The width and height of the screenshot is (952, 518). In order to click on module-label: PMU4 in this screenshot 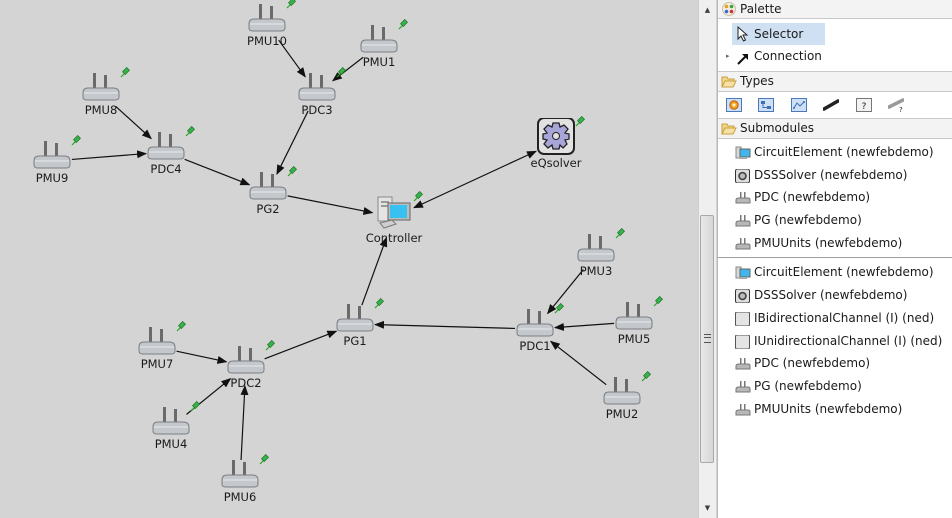, I will do `click(171, 444)`.